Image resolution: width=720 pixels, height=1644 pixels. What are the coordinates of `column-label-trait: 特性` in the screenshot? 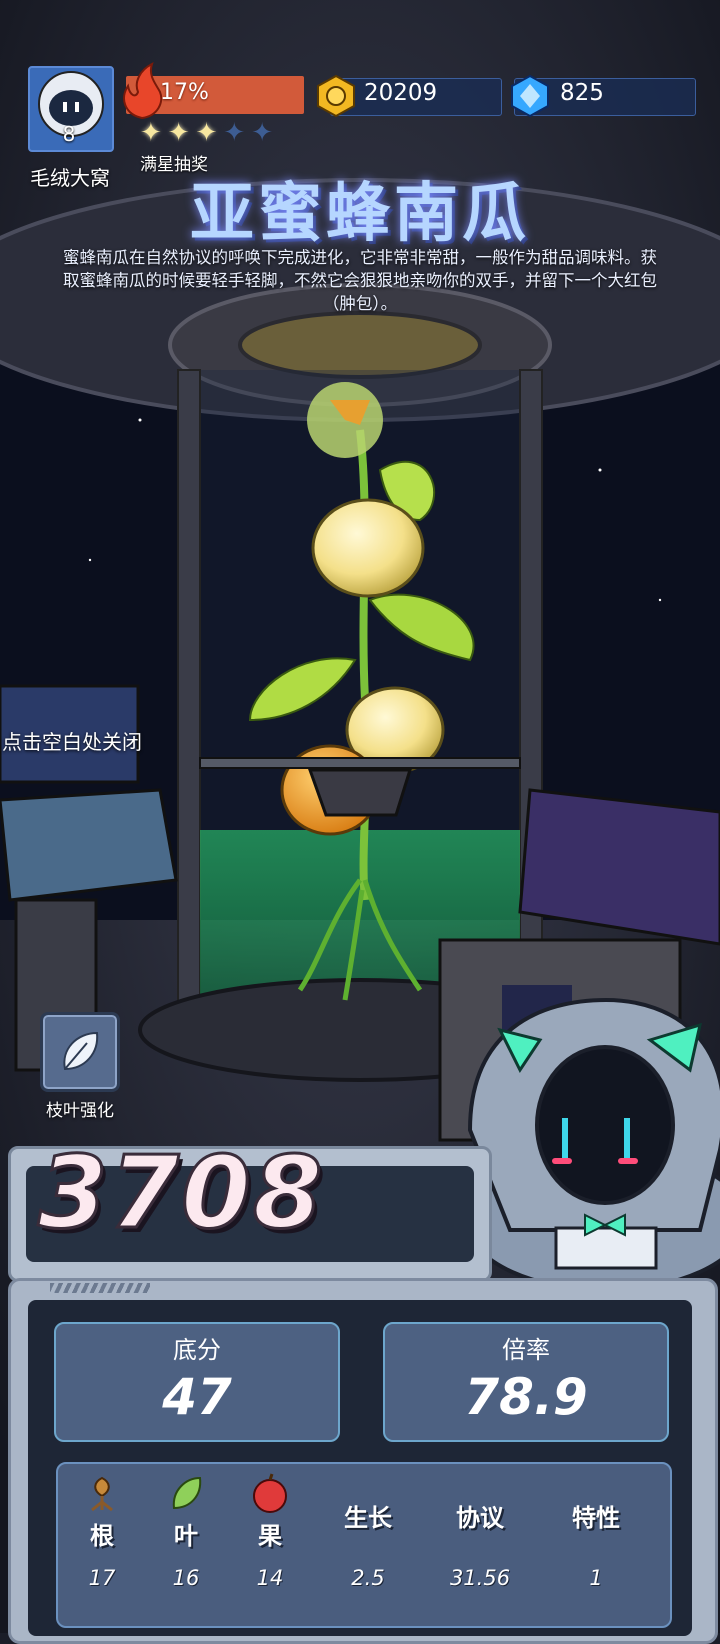 It's located at (596, 1518).